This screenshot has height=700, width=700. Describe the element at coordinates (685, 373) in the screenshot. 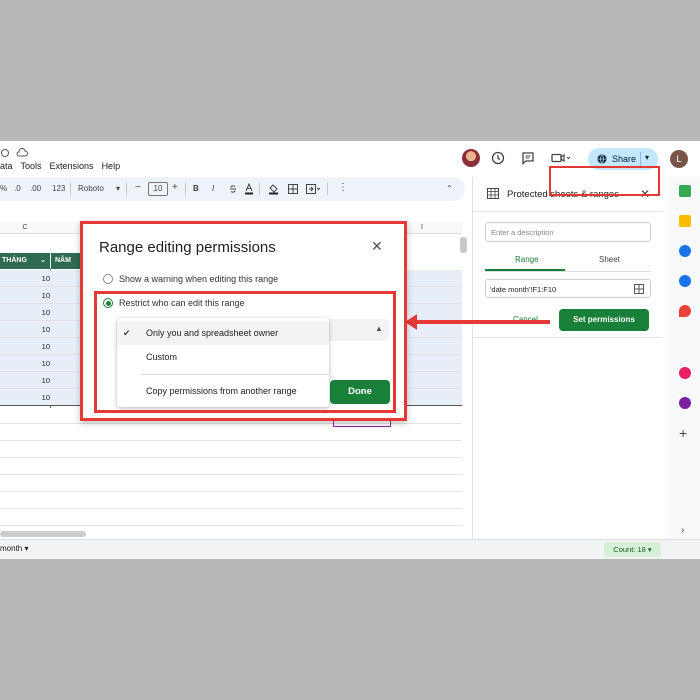

I see `addon-icon` at that location.